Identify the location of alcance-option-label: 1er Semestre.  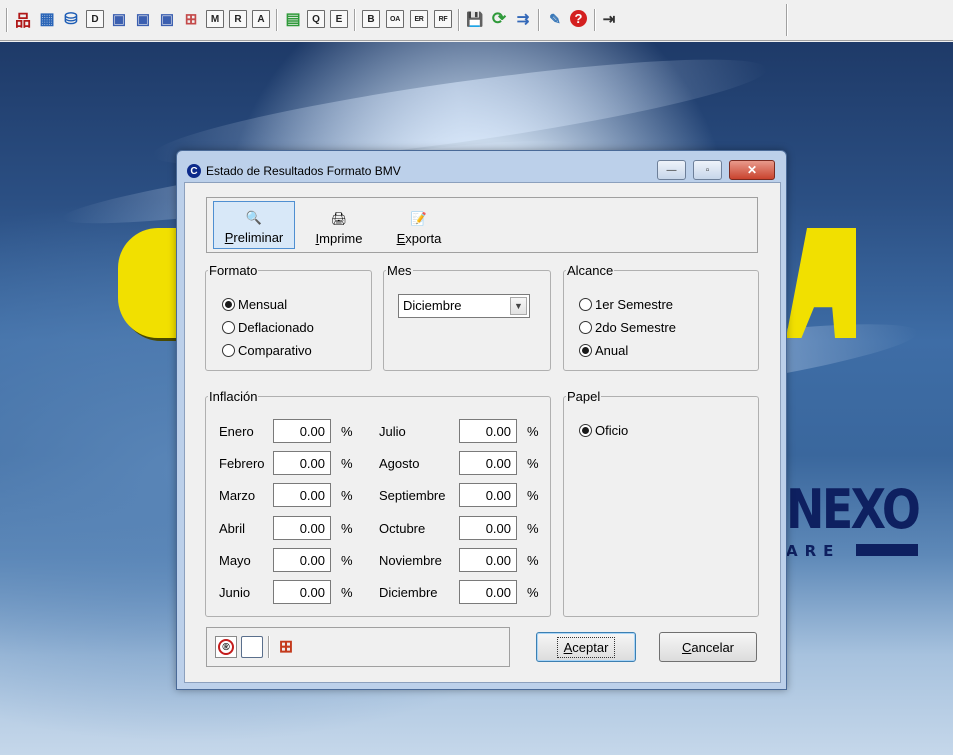
(634, 304).